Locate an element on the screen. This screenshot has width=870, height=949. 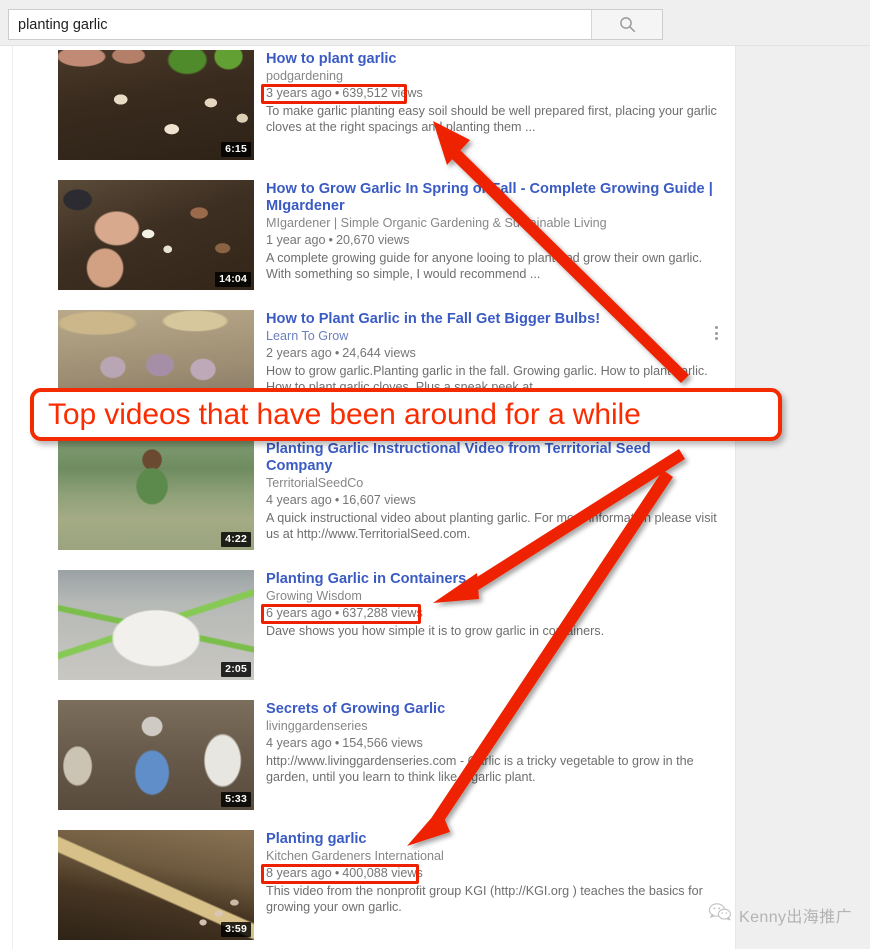
video-stats: 3 years ago • 639,512 views is located at coordinates (344, 93).